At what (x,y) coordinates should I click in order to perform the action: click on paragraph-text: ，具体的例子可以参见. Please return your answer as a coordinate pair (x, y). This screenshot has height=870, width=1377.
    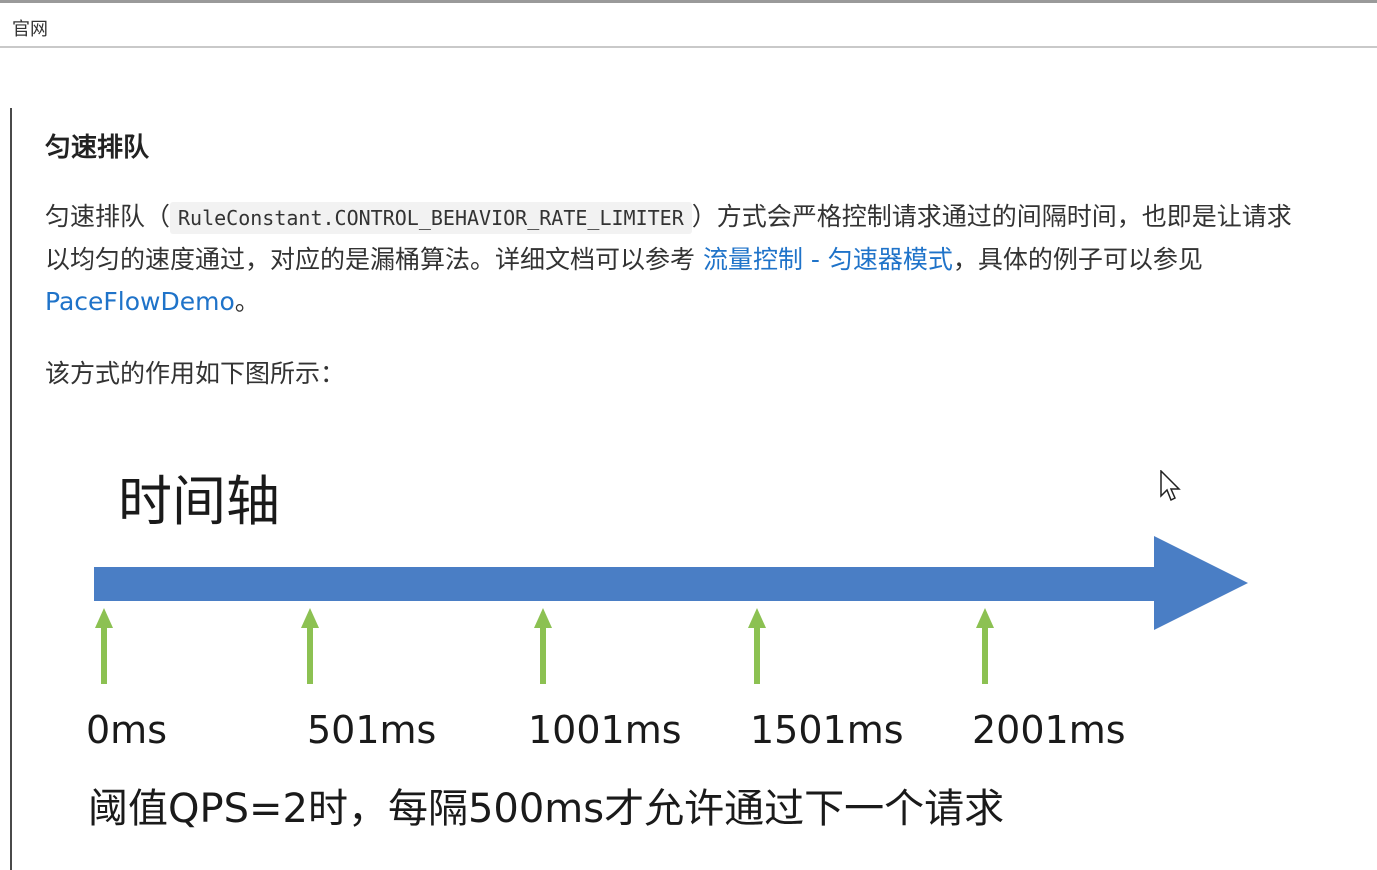
    Looking at the image, I should click on (1077, 259).